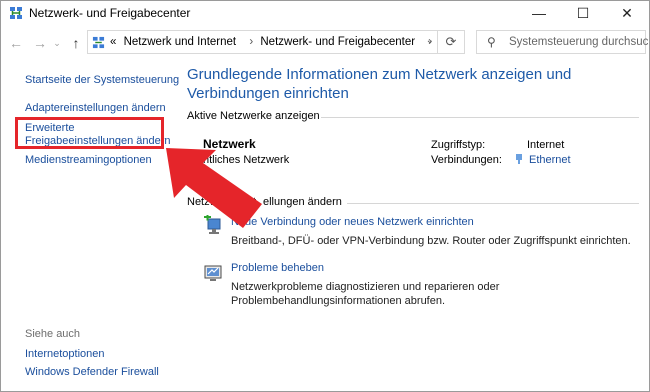 The height and width of the screenshot is (392, 650). What do you see at coordinates (583, 13) in the screenshot?
I see `maximize-button: ☐` at bounding box center [583, 13].